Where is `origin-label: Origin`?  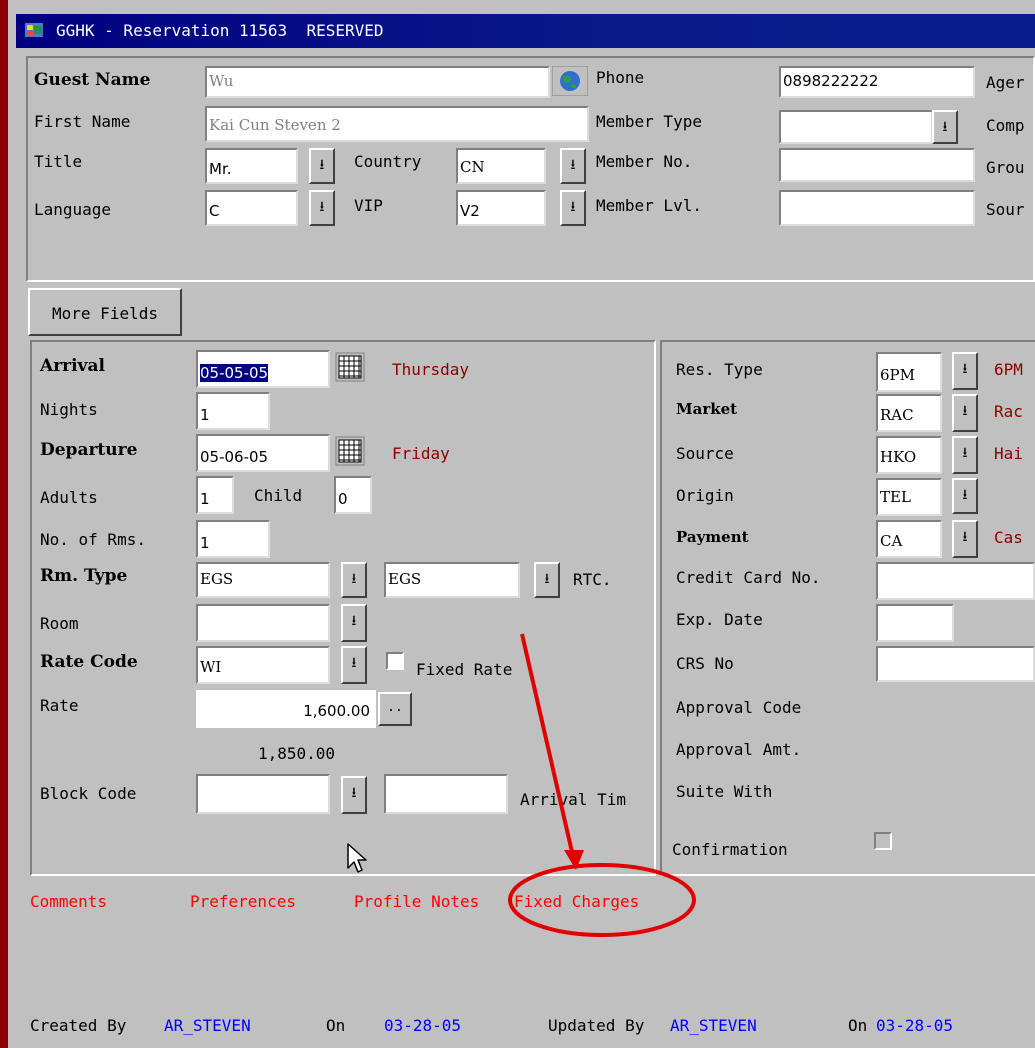 origin-label: Origin is located at coordinates (705, 495).